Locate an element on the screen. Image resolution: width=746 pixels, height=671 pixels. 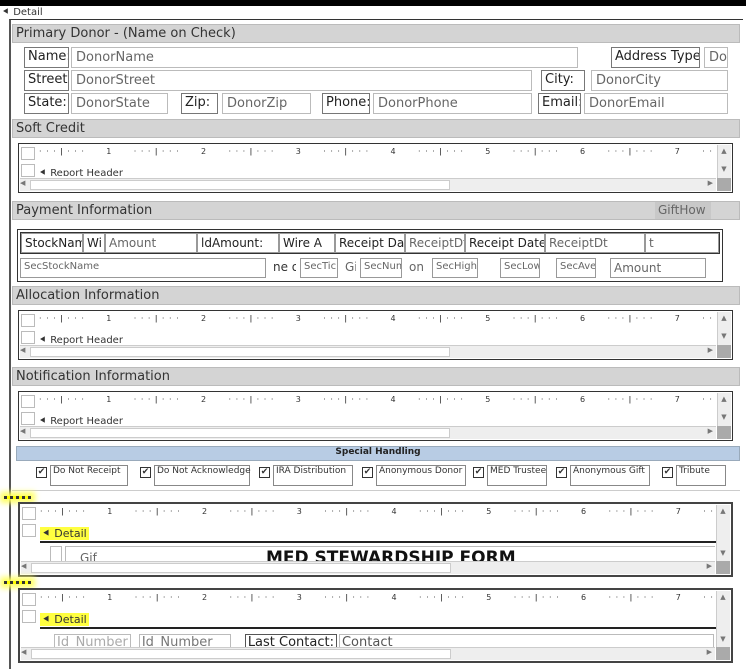
donor-state-field: DonorState is located at coordinates (119, 103).